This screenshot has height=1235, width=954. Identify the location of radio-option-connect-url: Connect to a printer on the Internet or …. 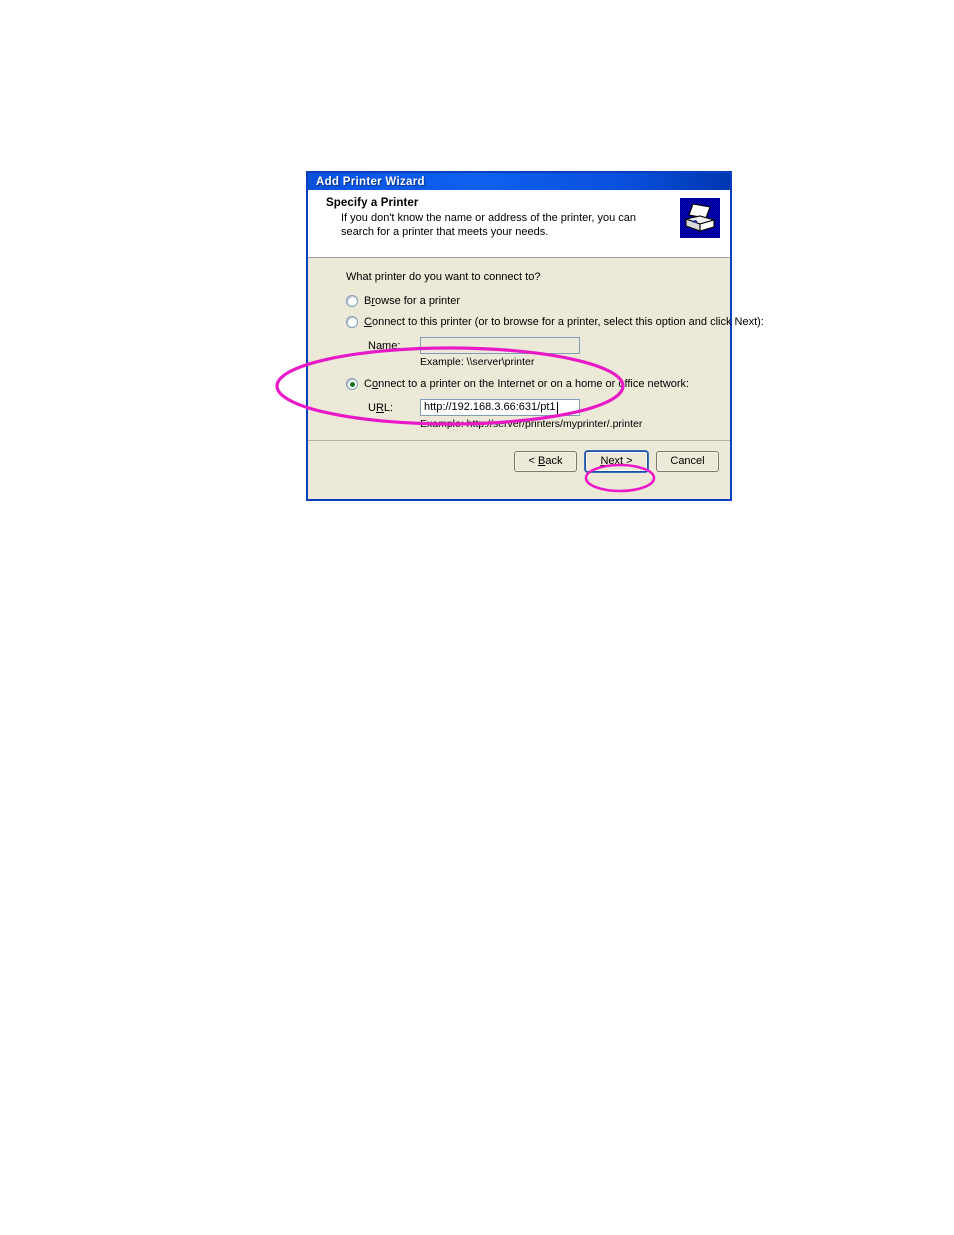
(538, 384).